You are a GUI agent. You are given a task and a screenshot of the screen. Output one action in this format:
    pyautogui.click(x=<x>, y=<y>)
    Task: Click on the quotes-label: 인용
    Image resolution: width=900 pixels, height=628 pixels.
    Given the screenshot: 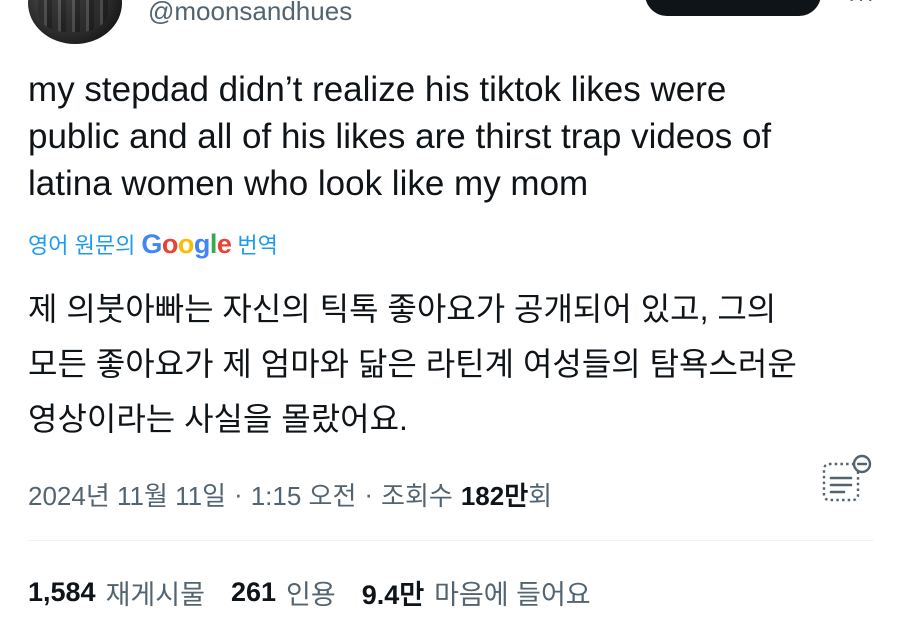 What is the action you would take?
    pyautogui.click(x=311, y=594)
    